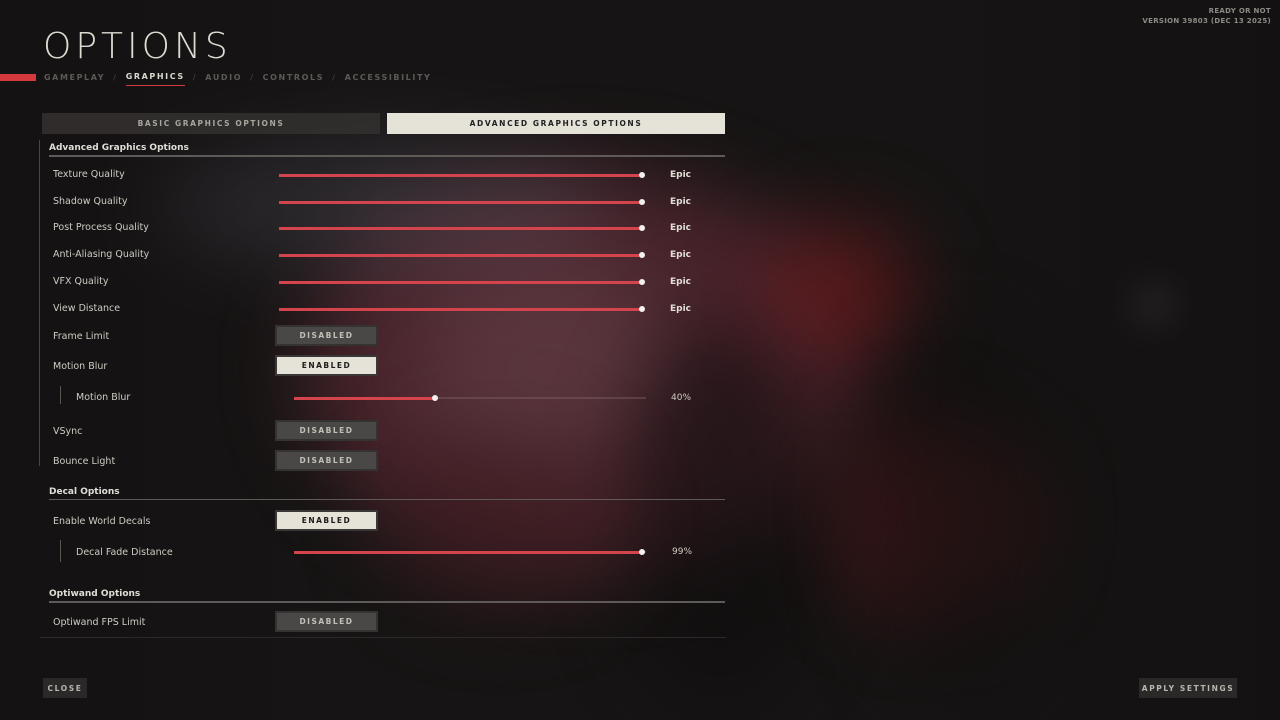 This screenshot has height=720, width=1280. Describe the element at coordinates (326, 460) in the screenshot. I see `bounce-light-toggle: DISABLED` at that location.